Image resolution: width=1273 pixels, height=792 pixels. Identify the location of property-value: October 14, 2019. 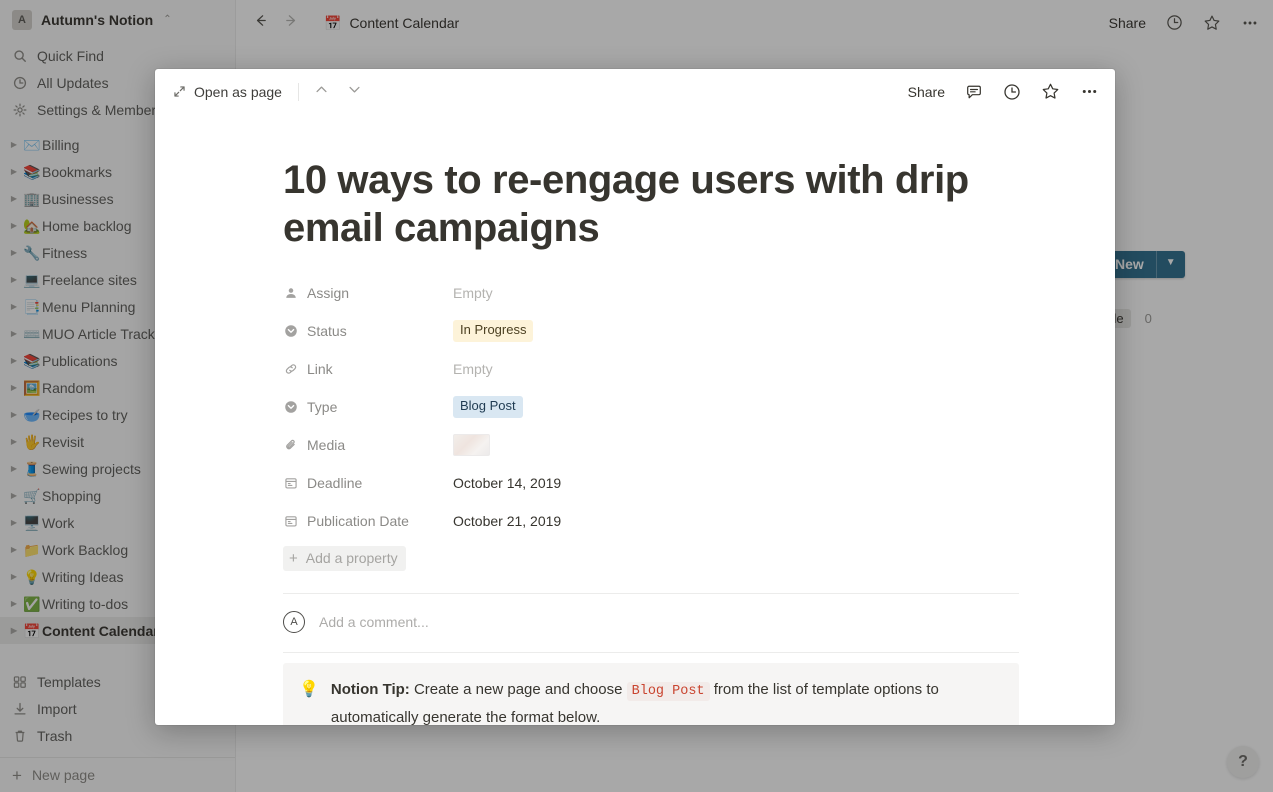
(507, 483).